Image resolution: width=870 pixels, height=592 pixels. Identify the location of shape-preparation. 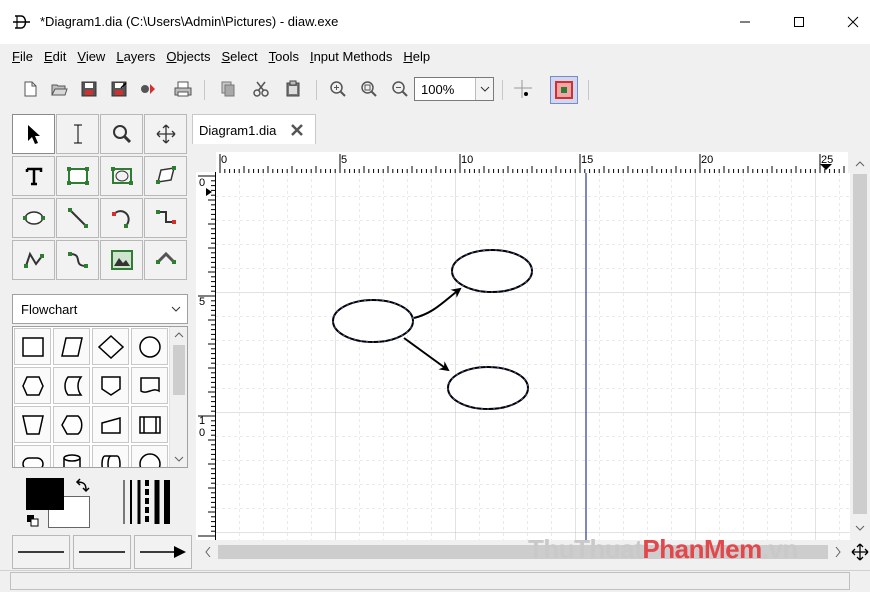
(32, 385).